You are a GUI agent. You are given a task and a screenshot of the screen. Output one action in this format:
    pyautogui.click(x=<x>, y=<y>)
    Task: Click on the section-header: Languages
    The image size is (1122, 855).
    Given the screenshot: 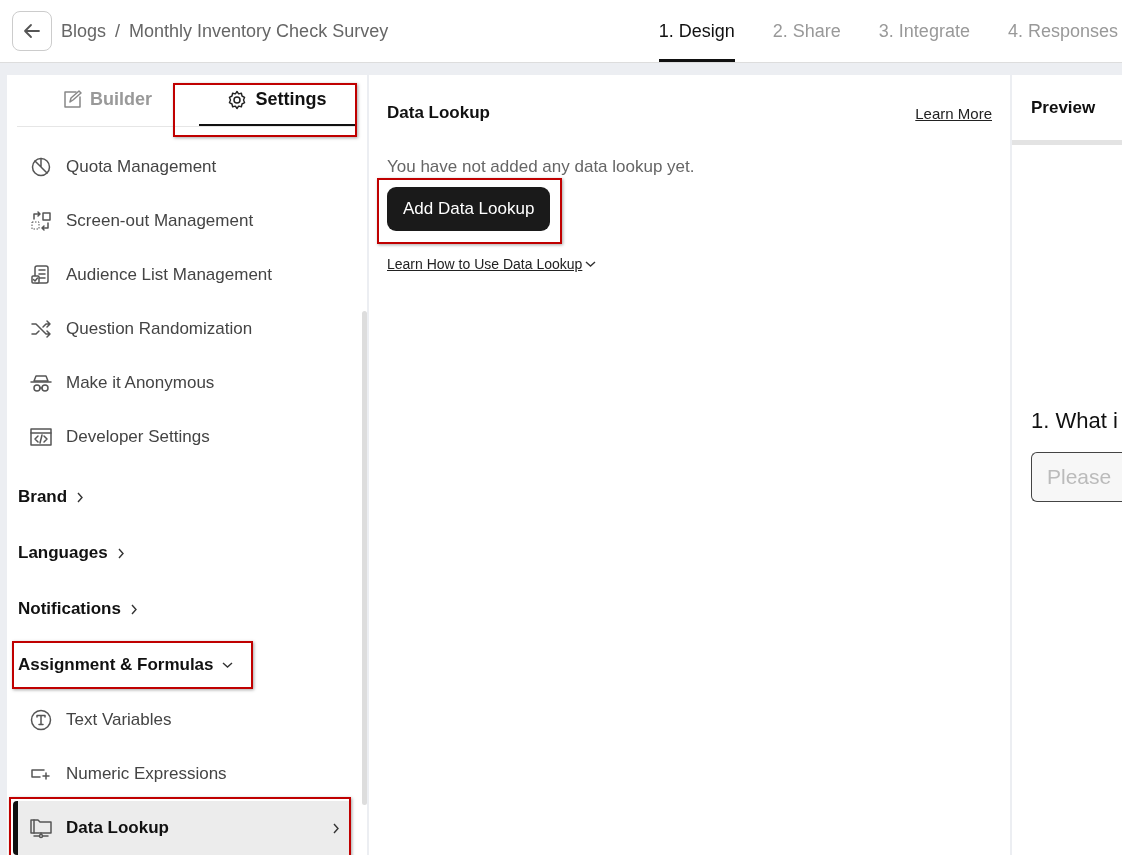 What is the action you would take?
    pyautogui.click(x=72, y=553)
    